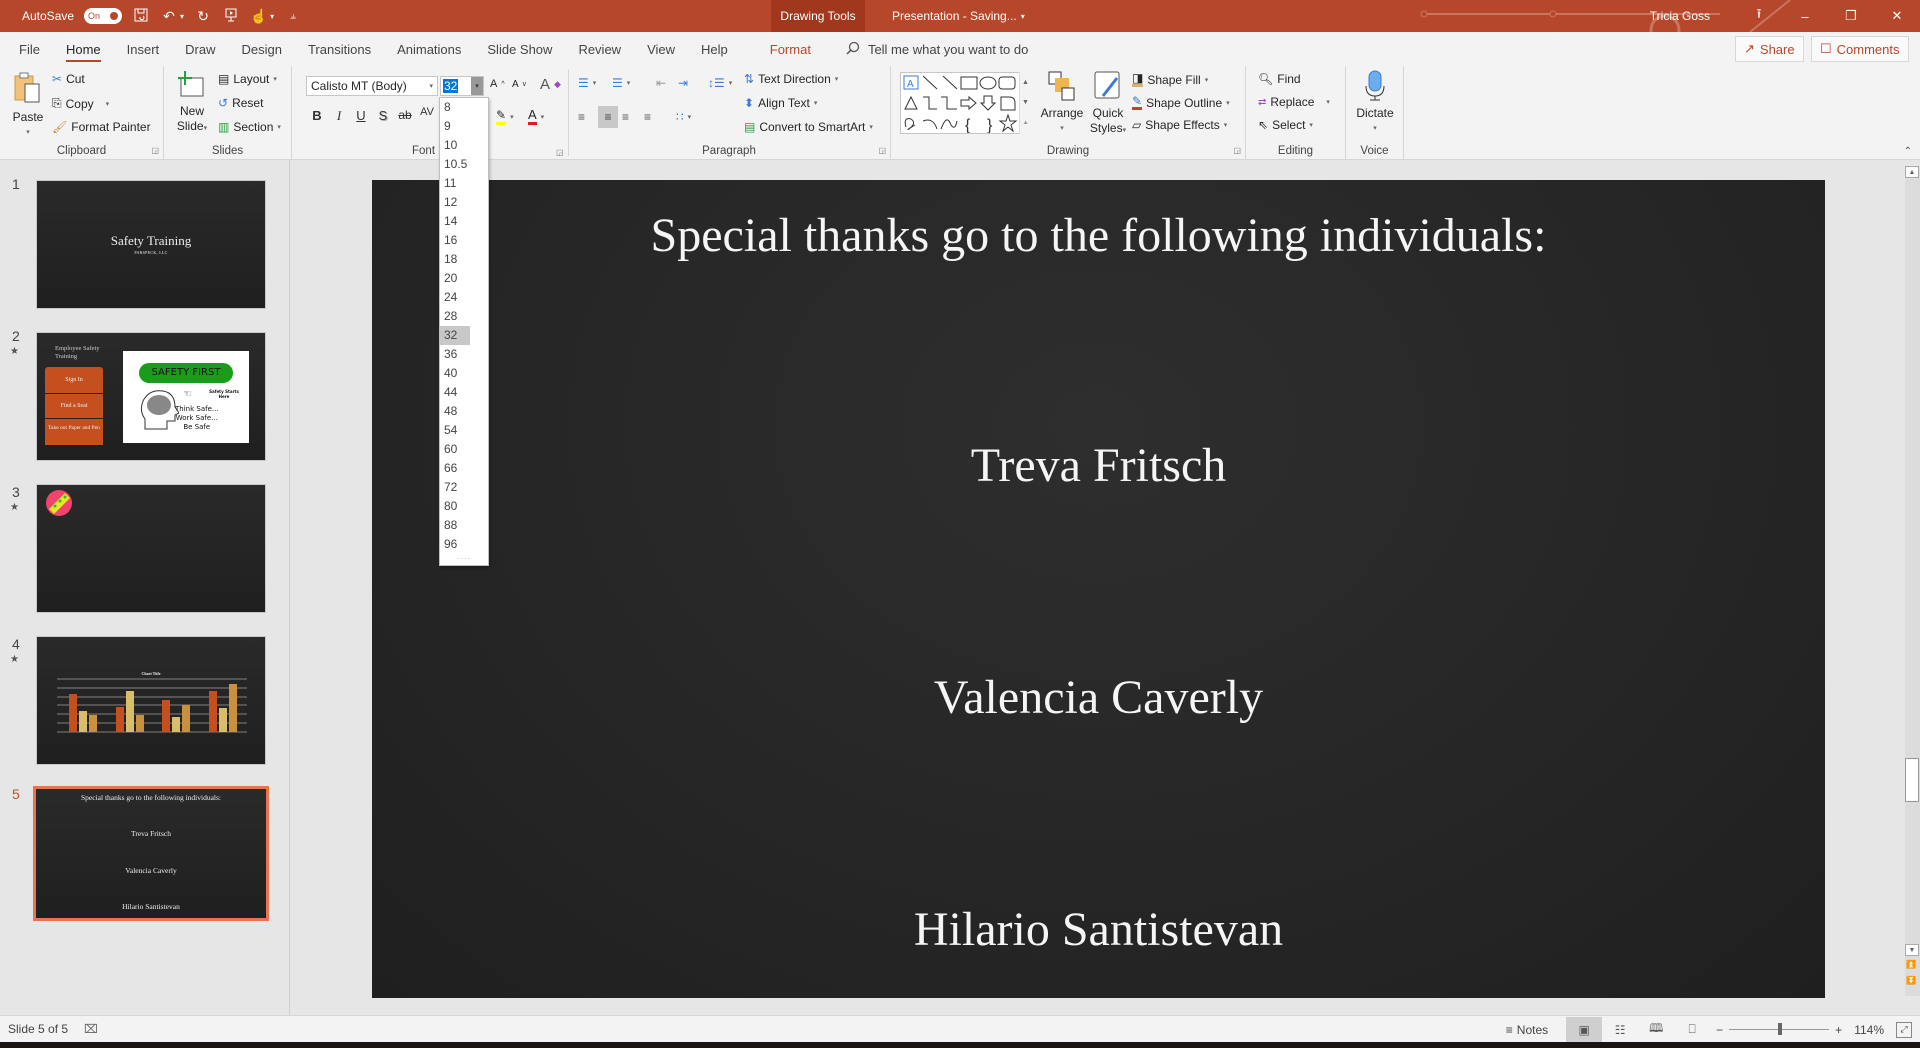  Describe the element at coordinates (647, 117) in the screenshot. I see `justify-button: ≡` at that location.